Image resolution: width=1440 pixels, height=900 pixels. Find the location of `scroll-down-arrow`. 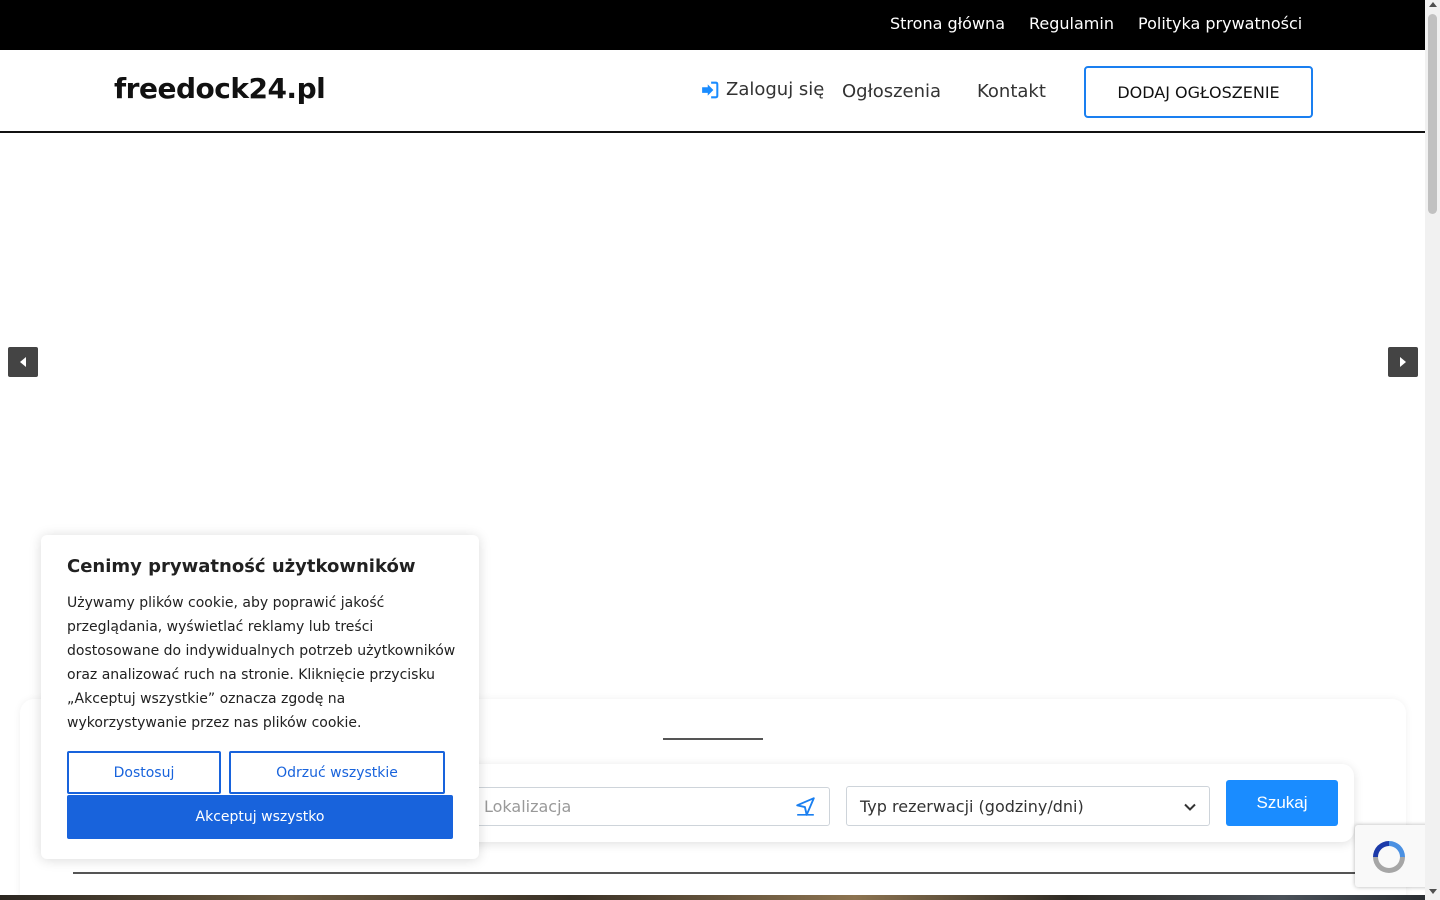

scroll-down-arrow is located at coordinates (1432, 891).